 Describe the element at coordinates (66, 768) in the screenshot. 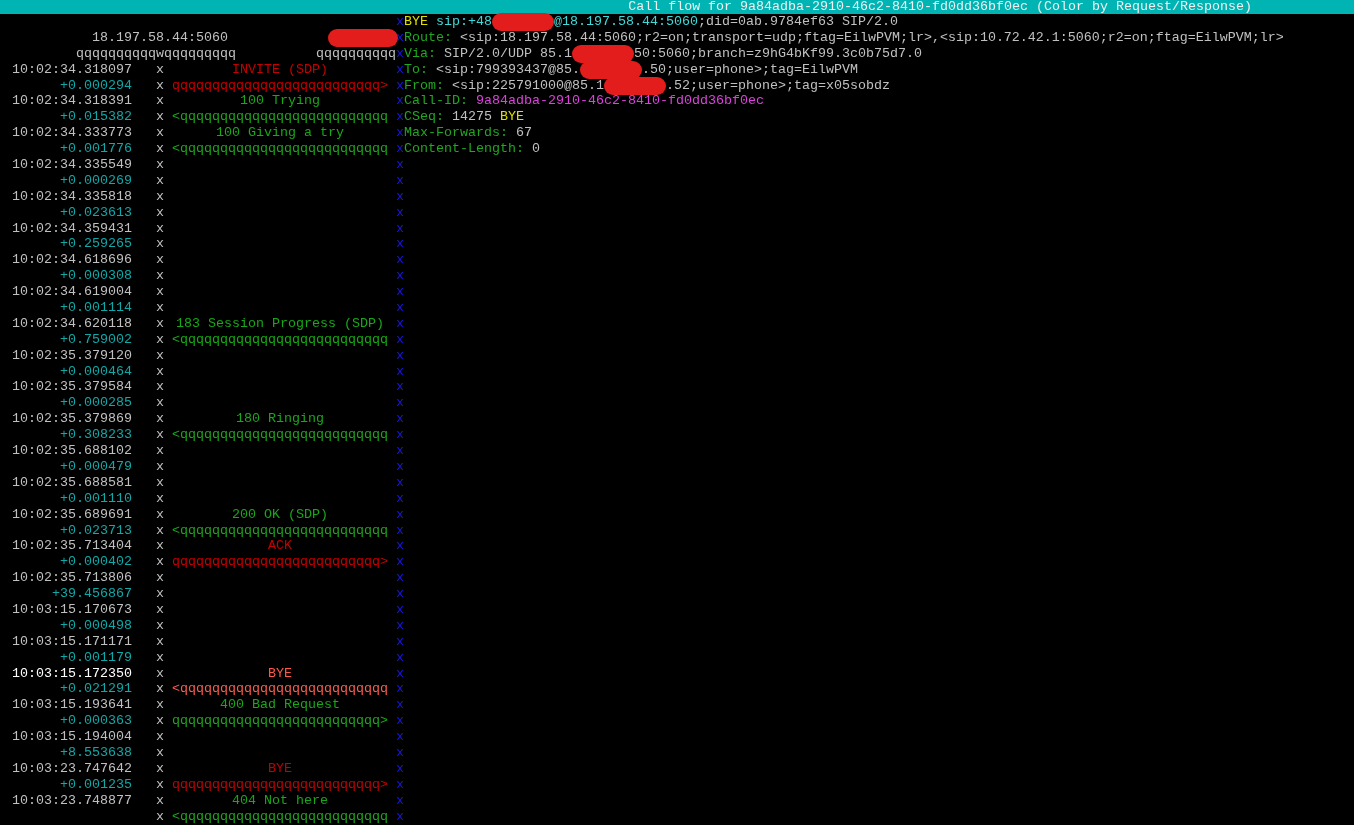

I see `timestamp: 10:03:23.747642` at that location.